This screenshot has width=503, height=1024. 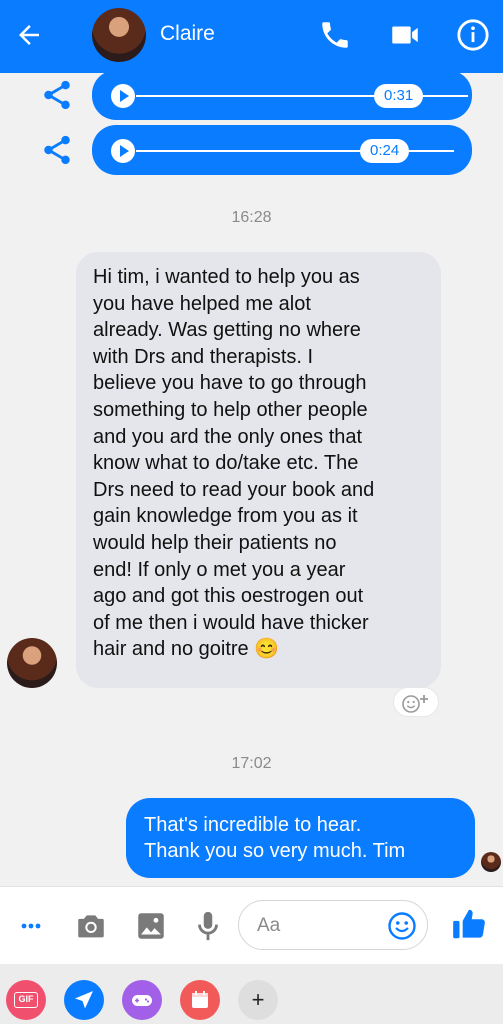 What do you see at coordinates (282, 95) in the screenshot?
I see `audio-message: 0:31` at bounding box center [282, 95].